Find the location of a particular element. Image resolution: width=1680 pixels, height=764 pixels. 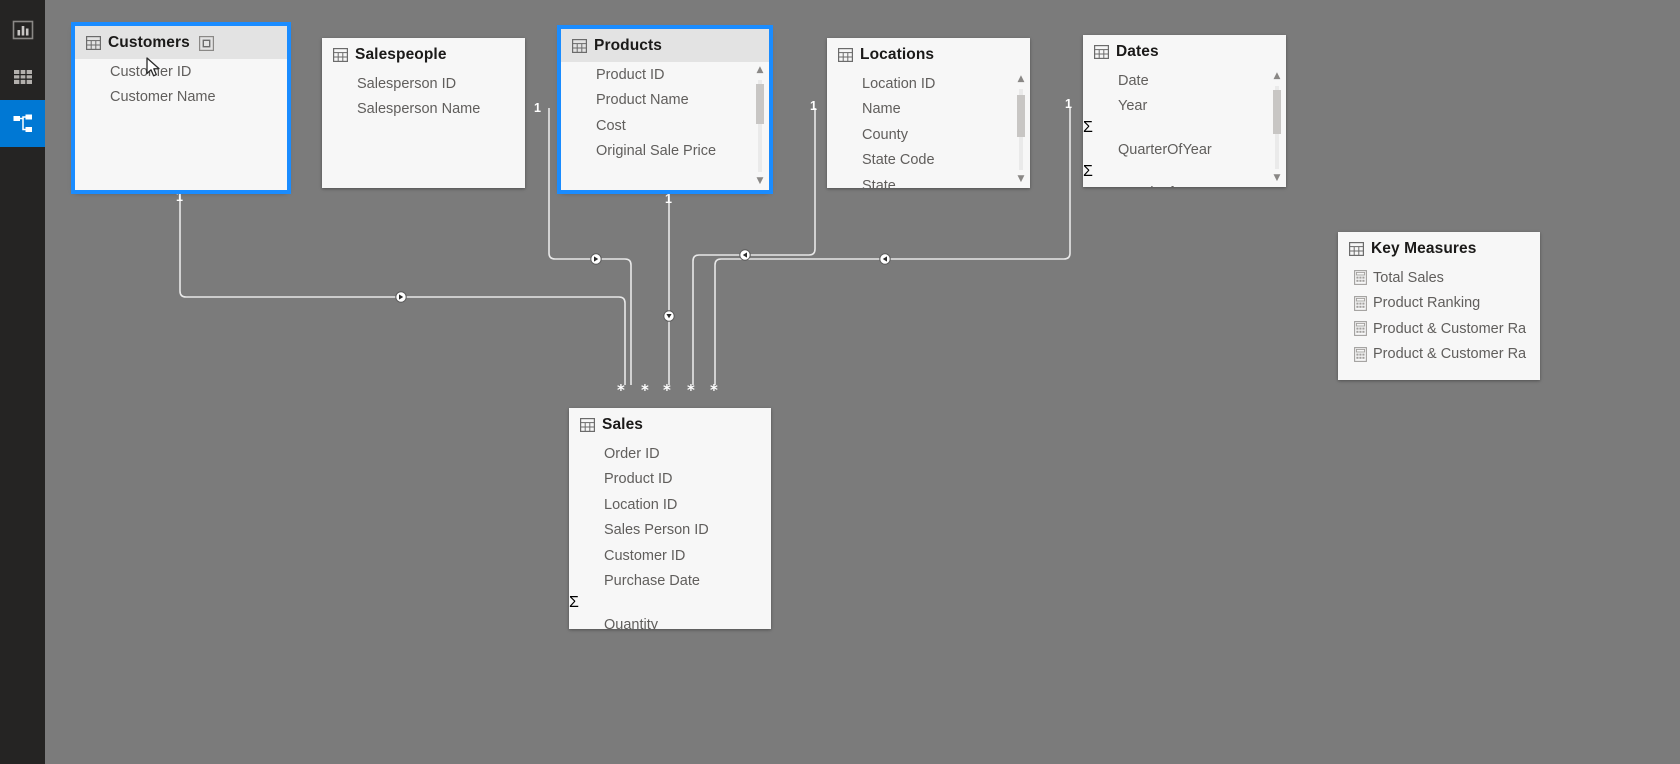

field-item: Customer Name is located at coordinates (181, 98).